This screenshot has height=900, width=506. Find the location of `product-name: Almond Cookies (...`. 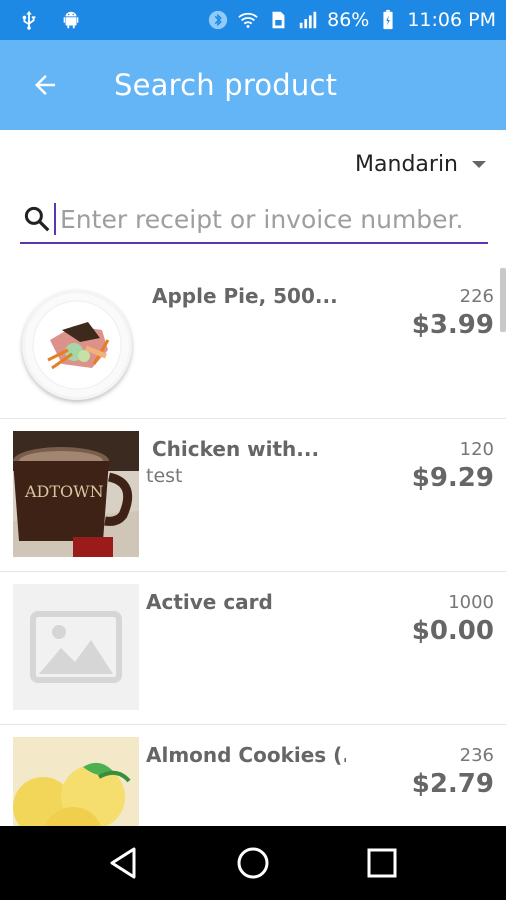

product-name: Almond Cookies (... is located at coordinates (246, 755).